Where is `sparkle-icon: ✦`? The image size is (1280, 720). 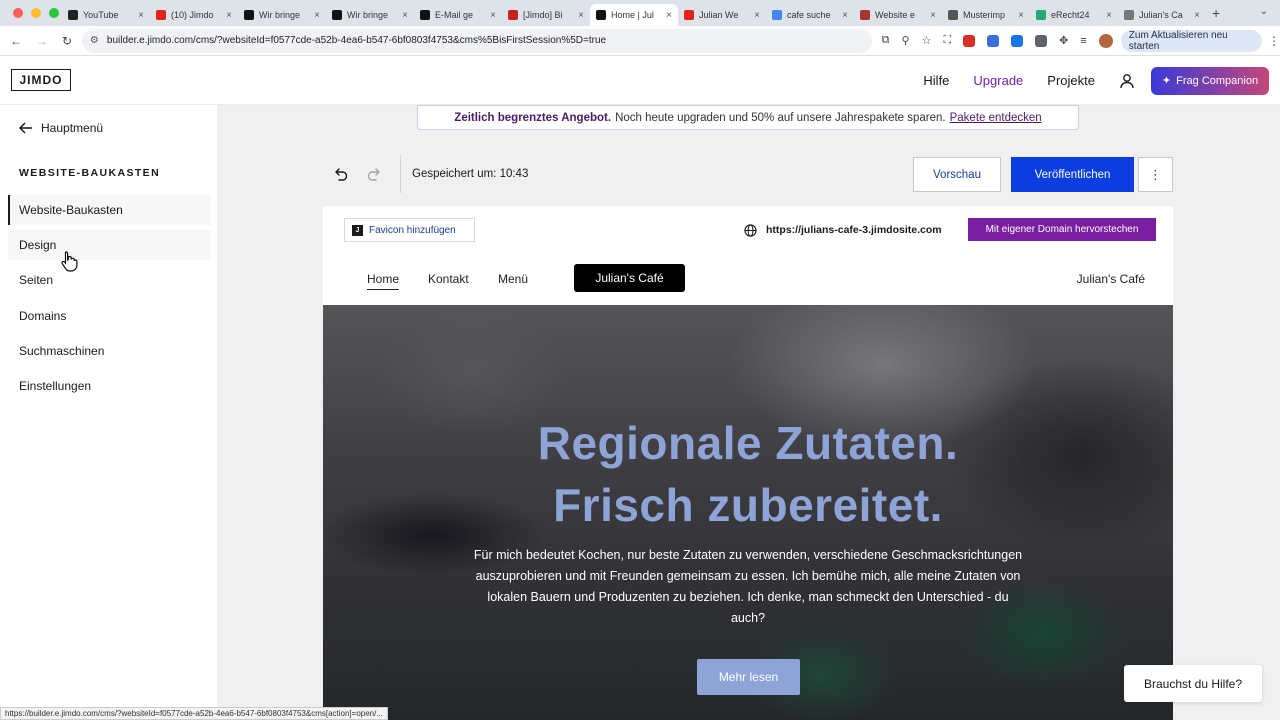
sparkle-icon: ✦ is located at coordinates (1166, 81).